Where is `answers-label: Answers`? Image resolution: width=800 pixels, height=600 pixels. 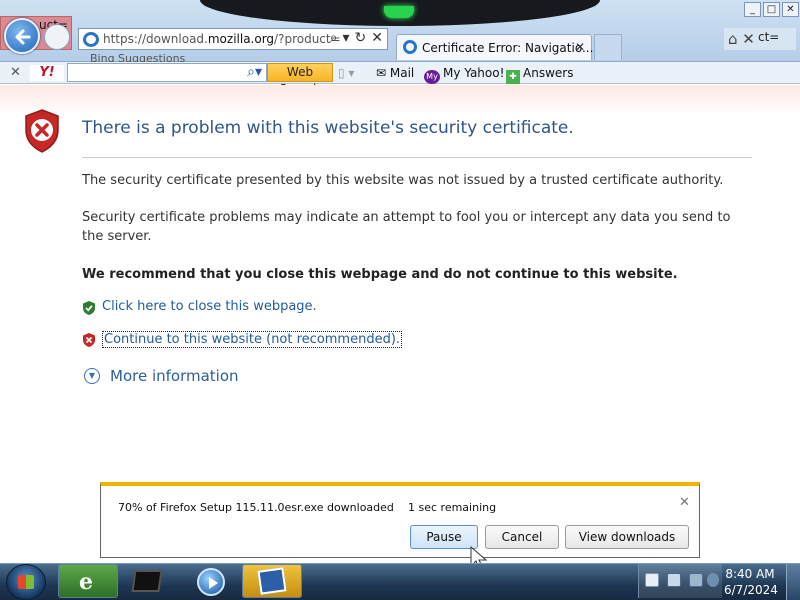
answers-label: Answers is located at coordinates (548, 73).